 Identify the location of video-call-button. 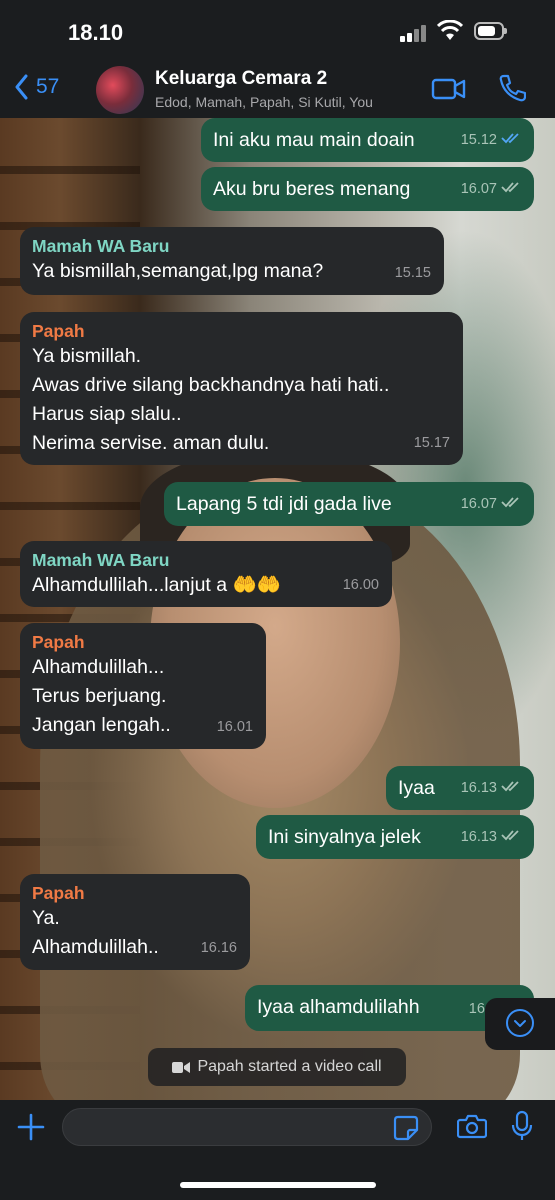
(449, 89).